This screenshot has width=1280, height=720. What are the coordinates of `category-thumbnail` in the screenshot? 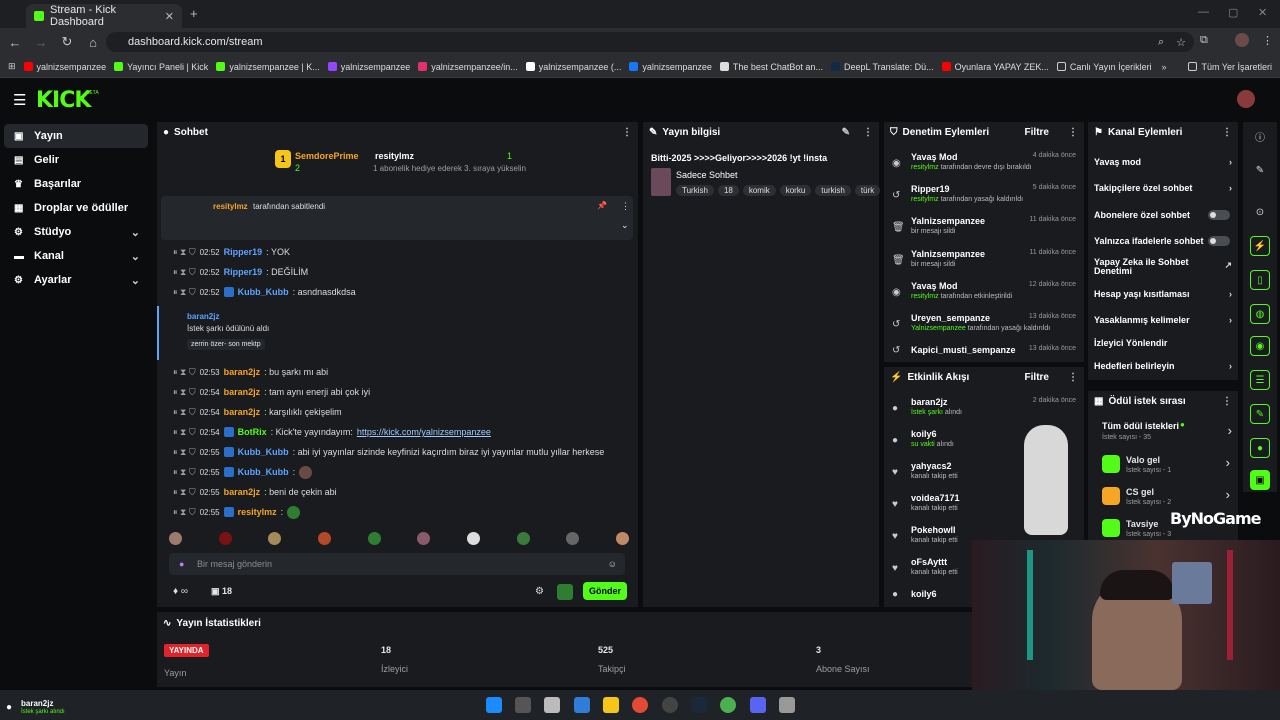 It's located at (661, 182).